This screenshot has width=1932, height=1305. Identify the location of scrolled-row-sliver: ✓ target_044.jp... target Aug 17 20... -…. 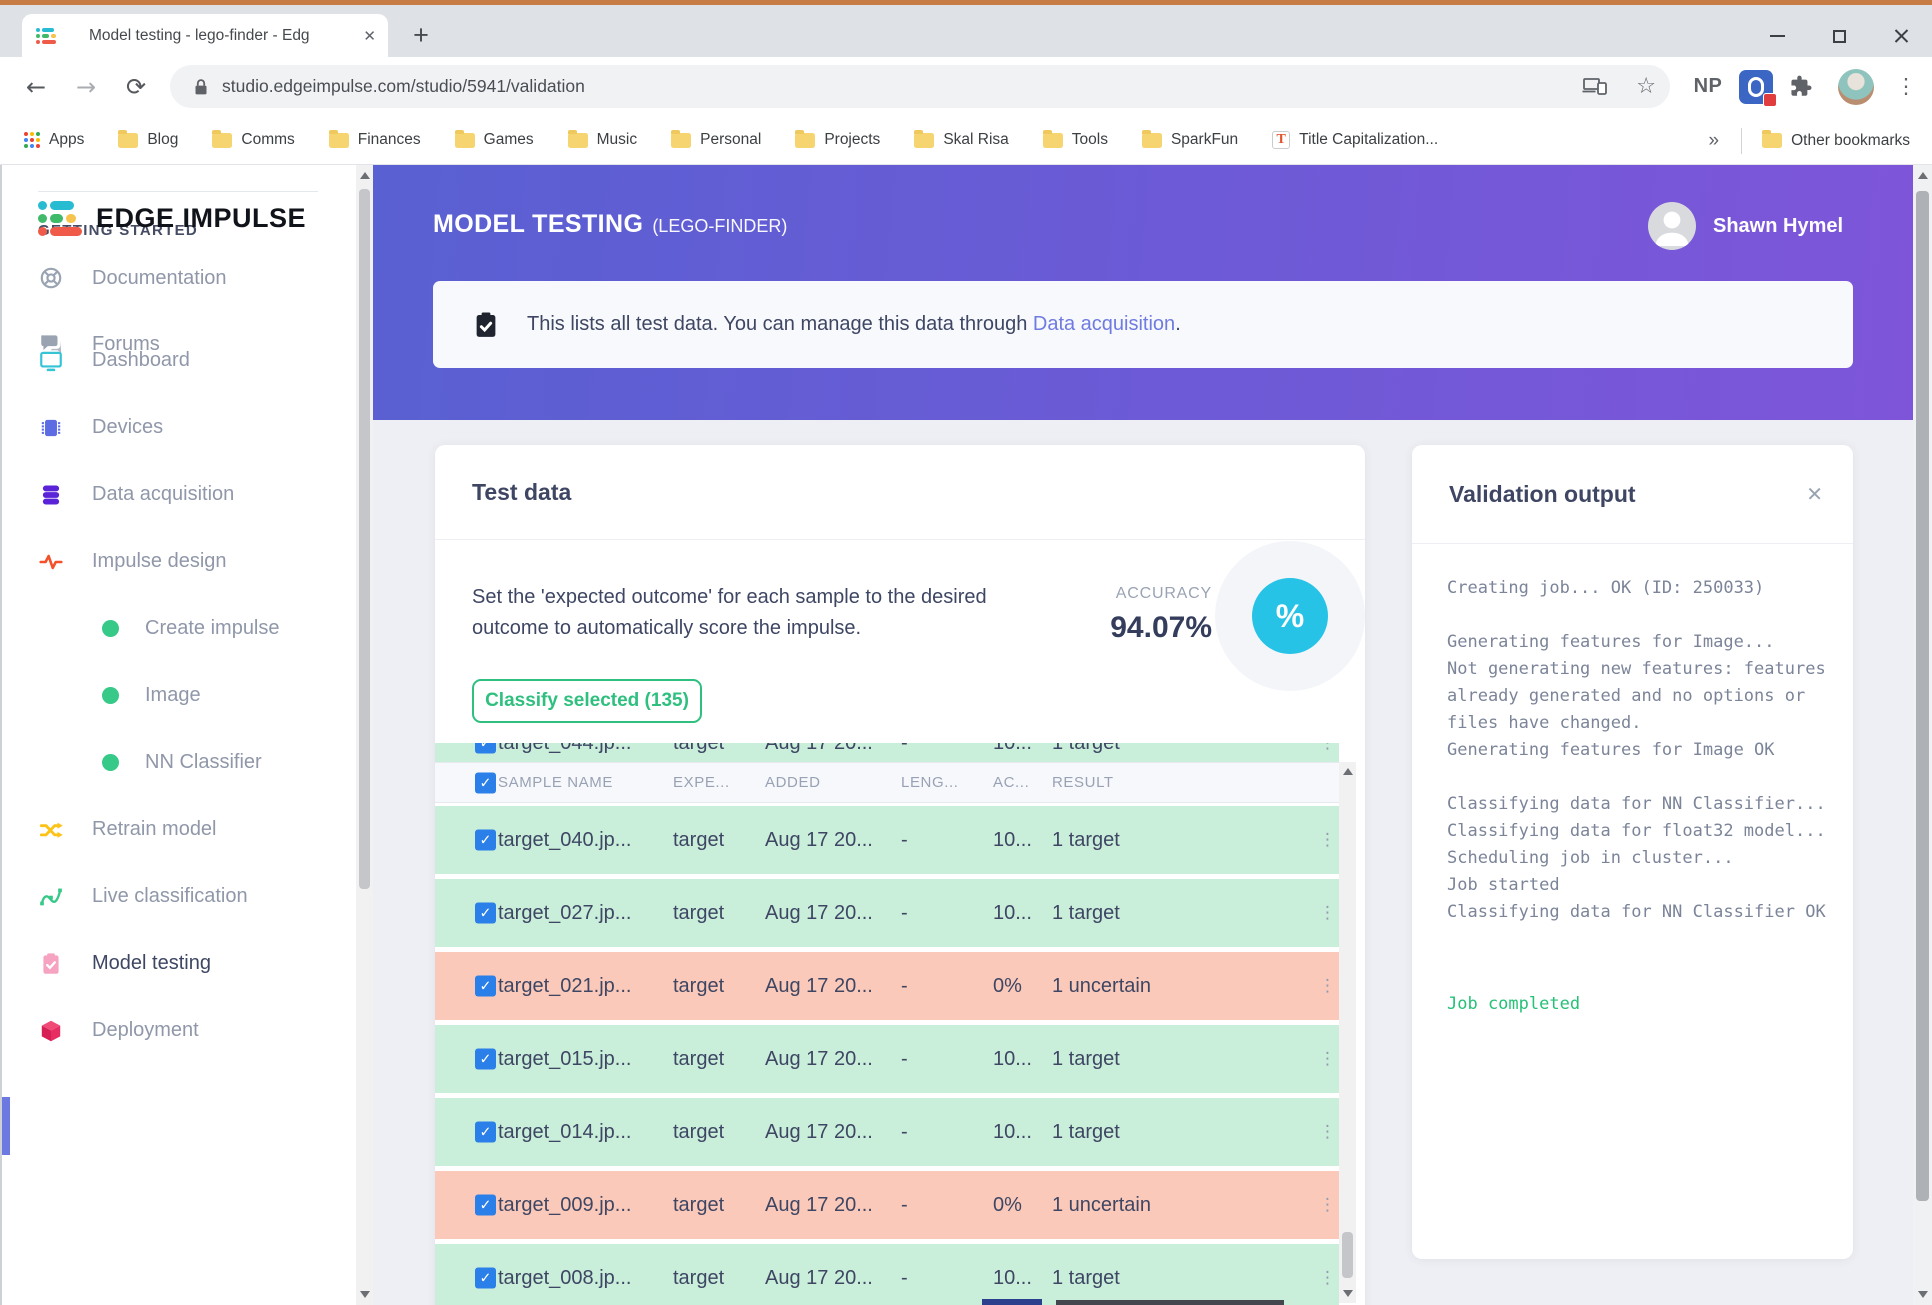
(887, 752).